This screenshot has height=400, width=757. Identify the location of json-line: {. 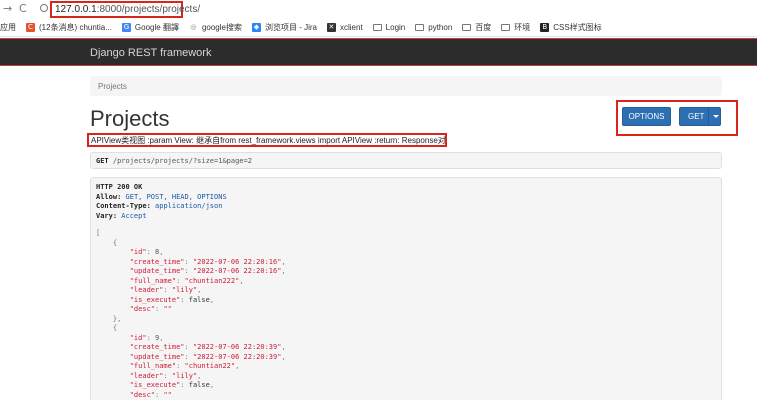
(406, 244).